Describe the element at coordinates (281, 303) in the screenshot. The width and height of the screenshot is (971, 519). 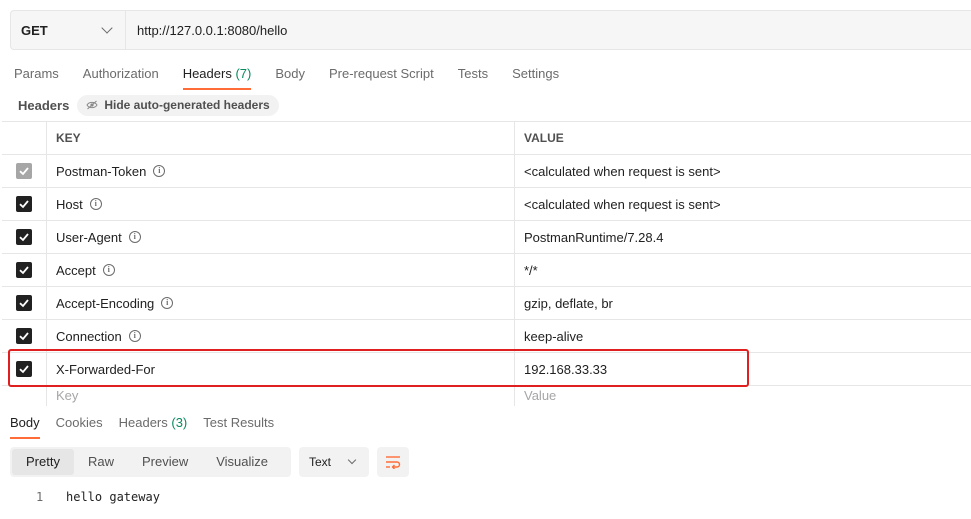
I see `key-cell: Accept-Encoding i` at that location.